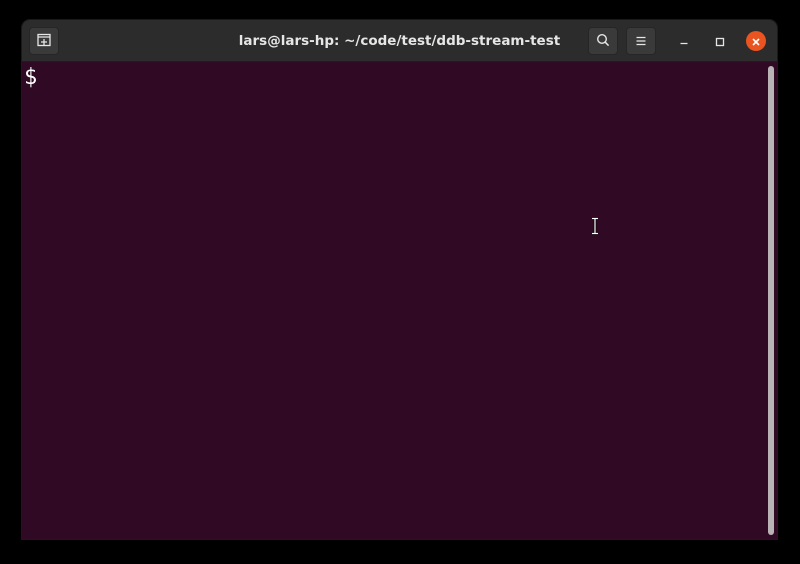  Describe the element at coordinates (31, 77) in the screenshot. I see `shell-prompt: $` at that location.